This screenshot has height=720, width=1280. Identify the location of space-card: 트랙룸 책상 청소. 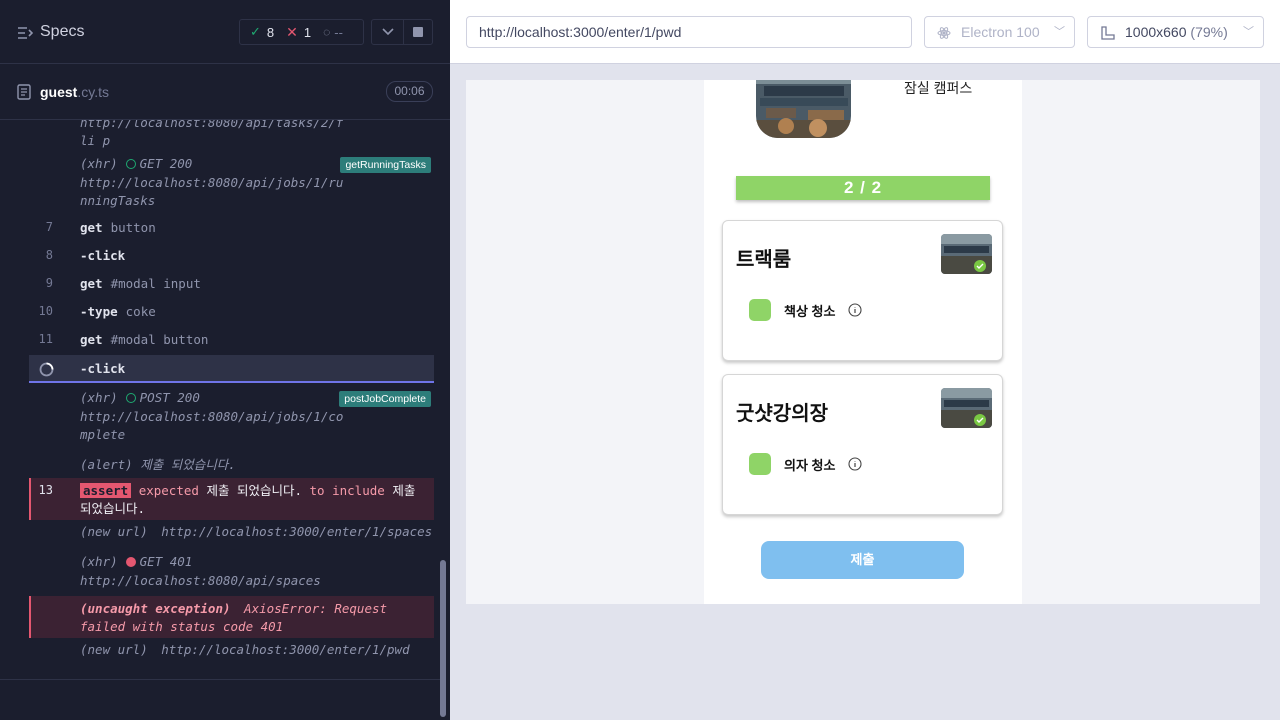
(862, 290).